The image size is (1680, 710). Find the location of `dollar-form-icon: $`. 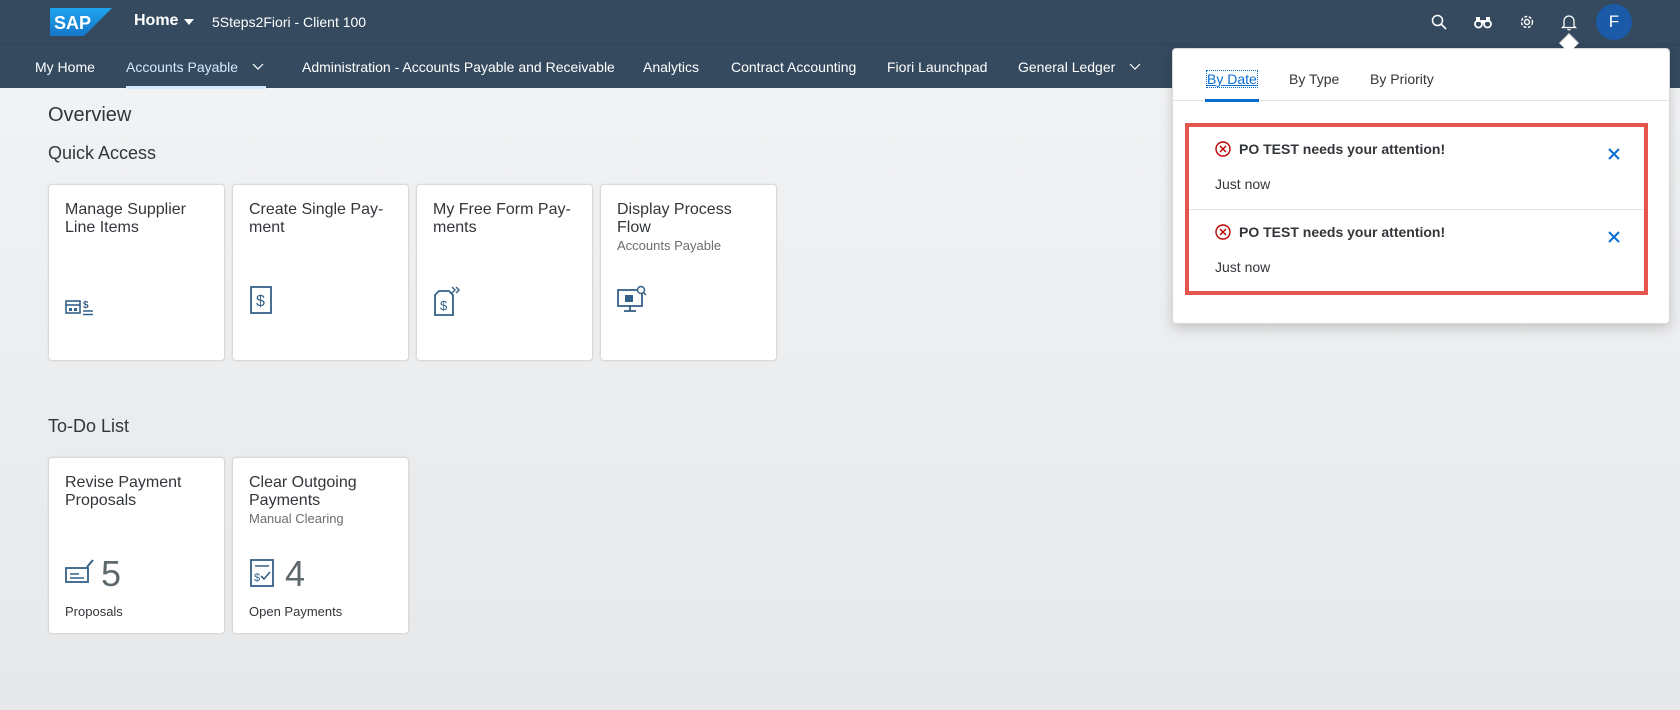

dollar-form-icon: $ is located at coordinates (447, 301).